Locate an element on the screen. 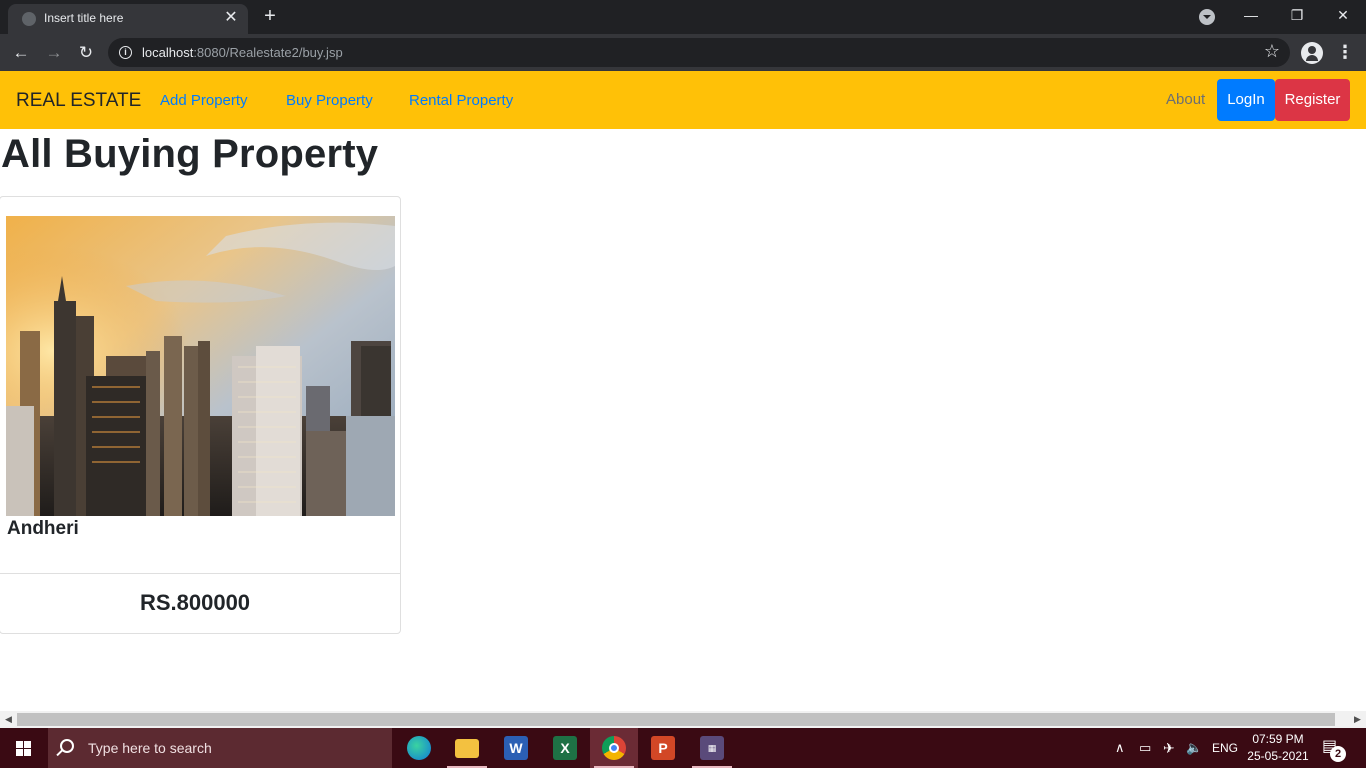 The height and width of the screenshot is (768, 1366). chrome-icon is located at coordinates (614, 748).